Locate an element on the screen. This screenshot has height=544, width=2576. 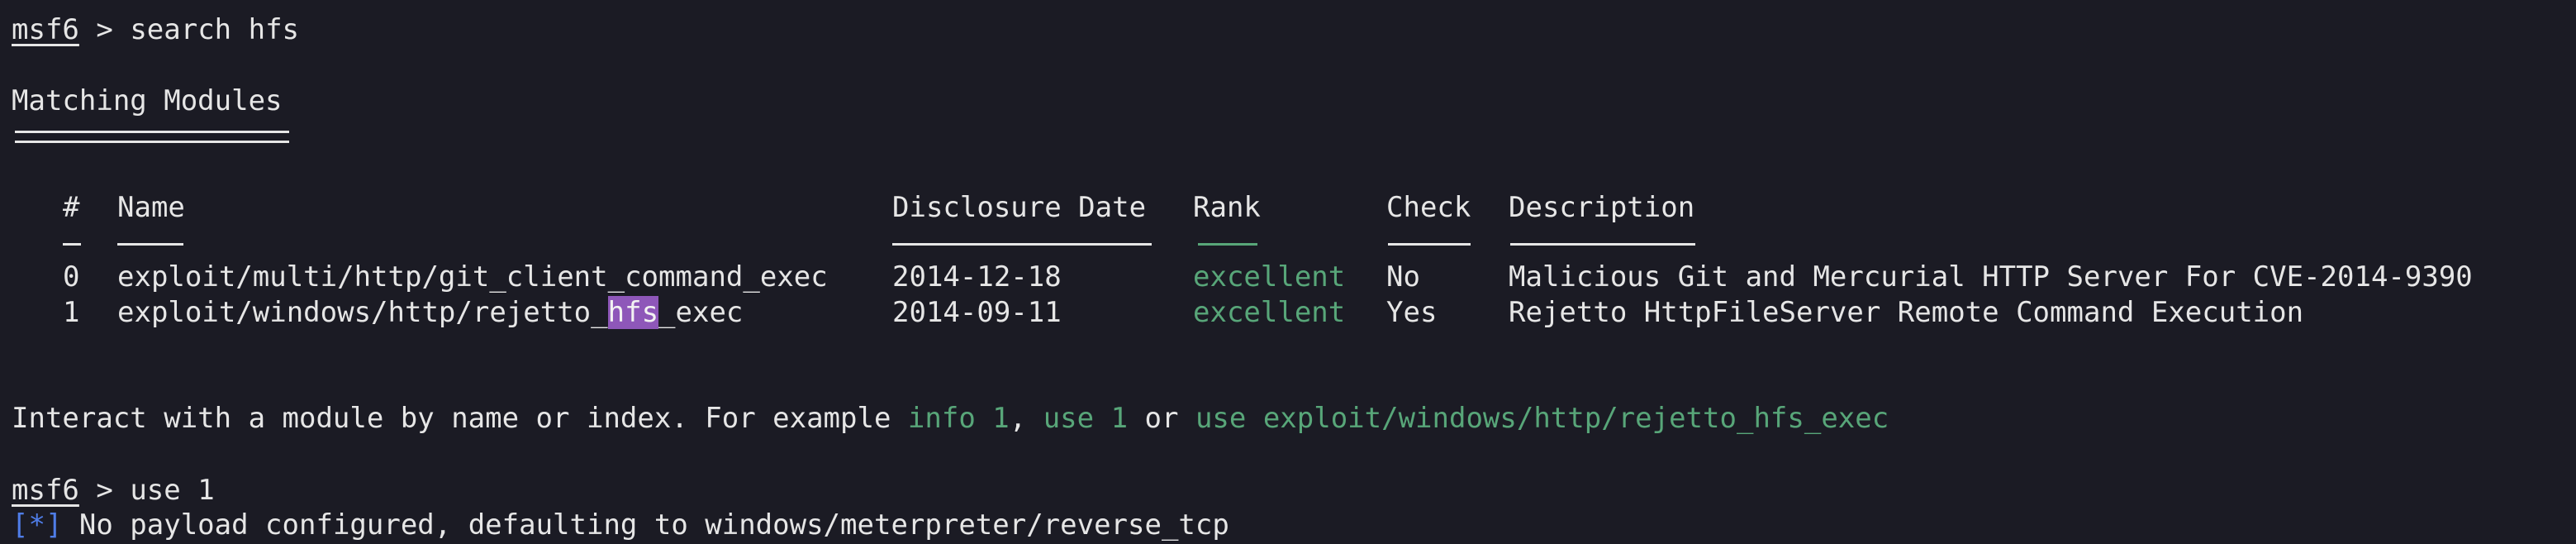
col-header-check: Check is located at coordinates (1428, 207).